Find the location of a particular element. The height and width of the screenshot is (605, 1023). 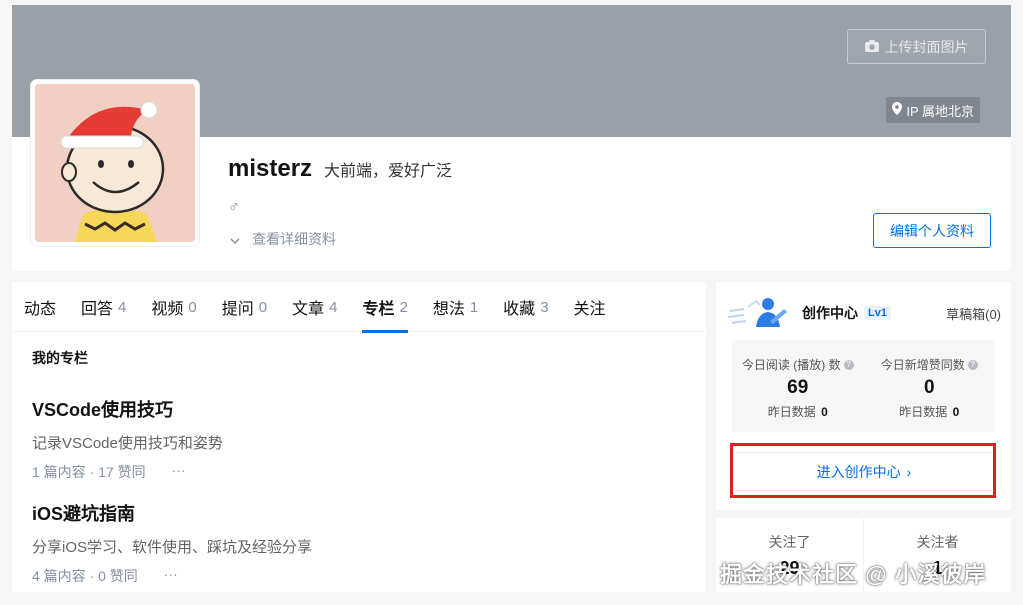

tab-columns: 专栏 2 is located at coordinates (385, 307).